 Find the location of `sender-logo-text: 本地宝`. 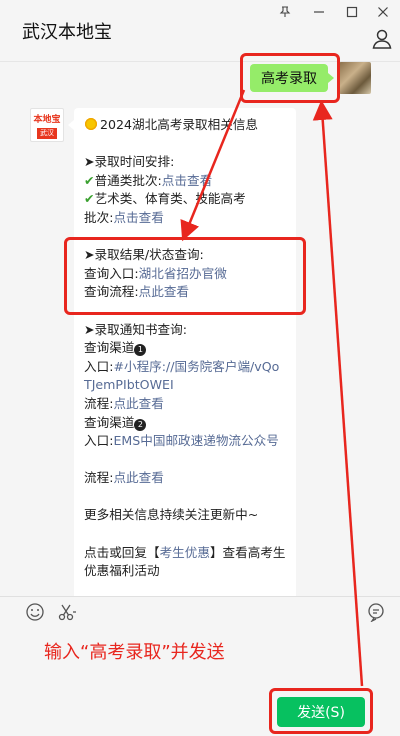

sender-logo-text: 本地宝 is located at coordinates (47, 120).